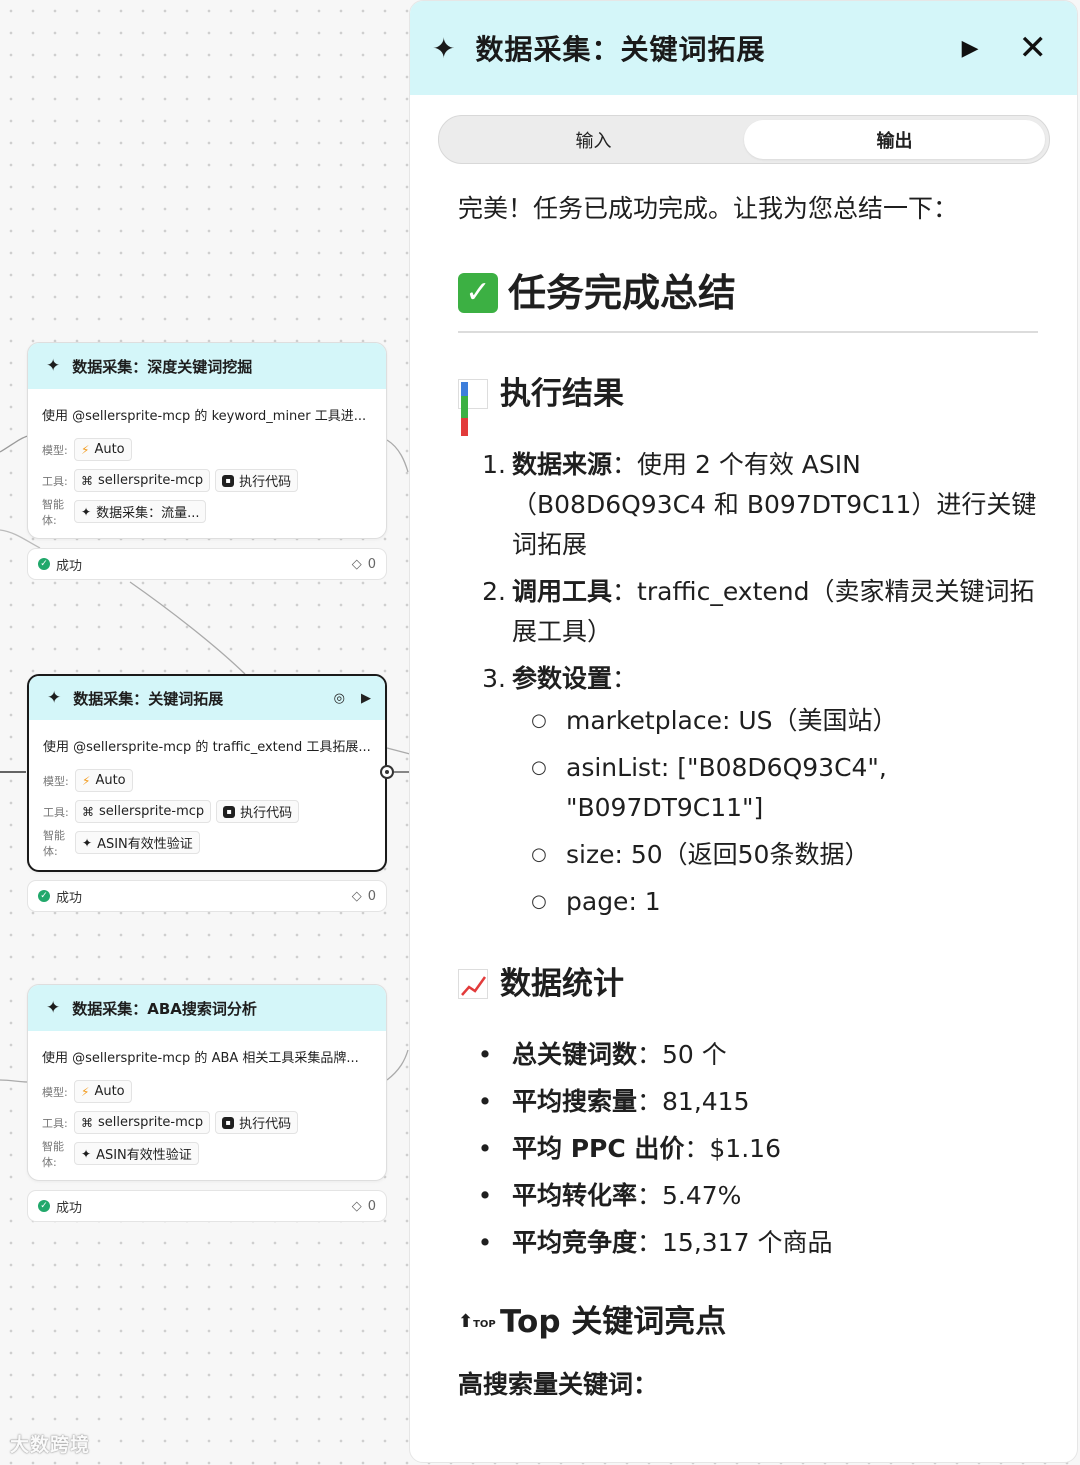 Image resolution: width=1080 pixels, height=1465 pixels. What do you see at coordinates (593, 139) in the screenshot?
I see `tab-input: 输入` at bounding box center [593, 139].